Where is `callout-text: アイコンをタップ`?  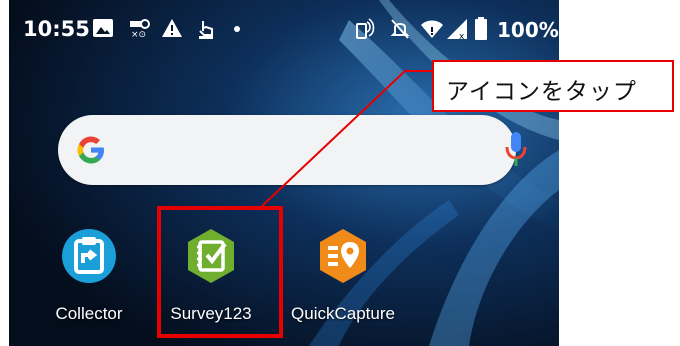 callout-text: アイコンをタップ is located at coordinates (541, 92).